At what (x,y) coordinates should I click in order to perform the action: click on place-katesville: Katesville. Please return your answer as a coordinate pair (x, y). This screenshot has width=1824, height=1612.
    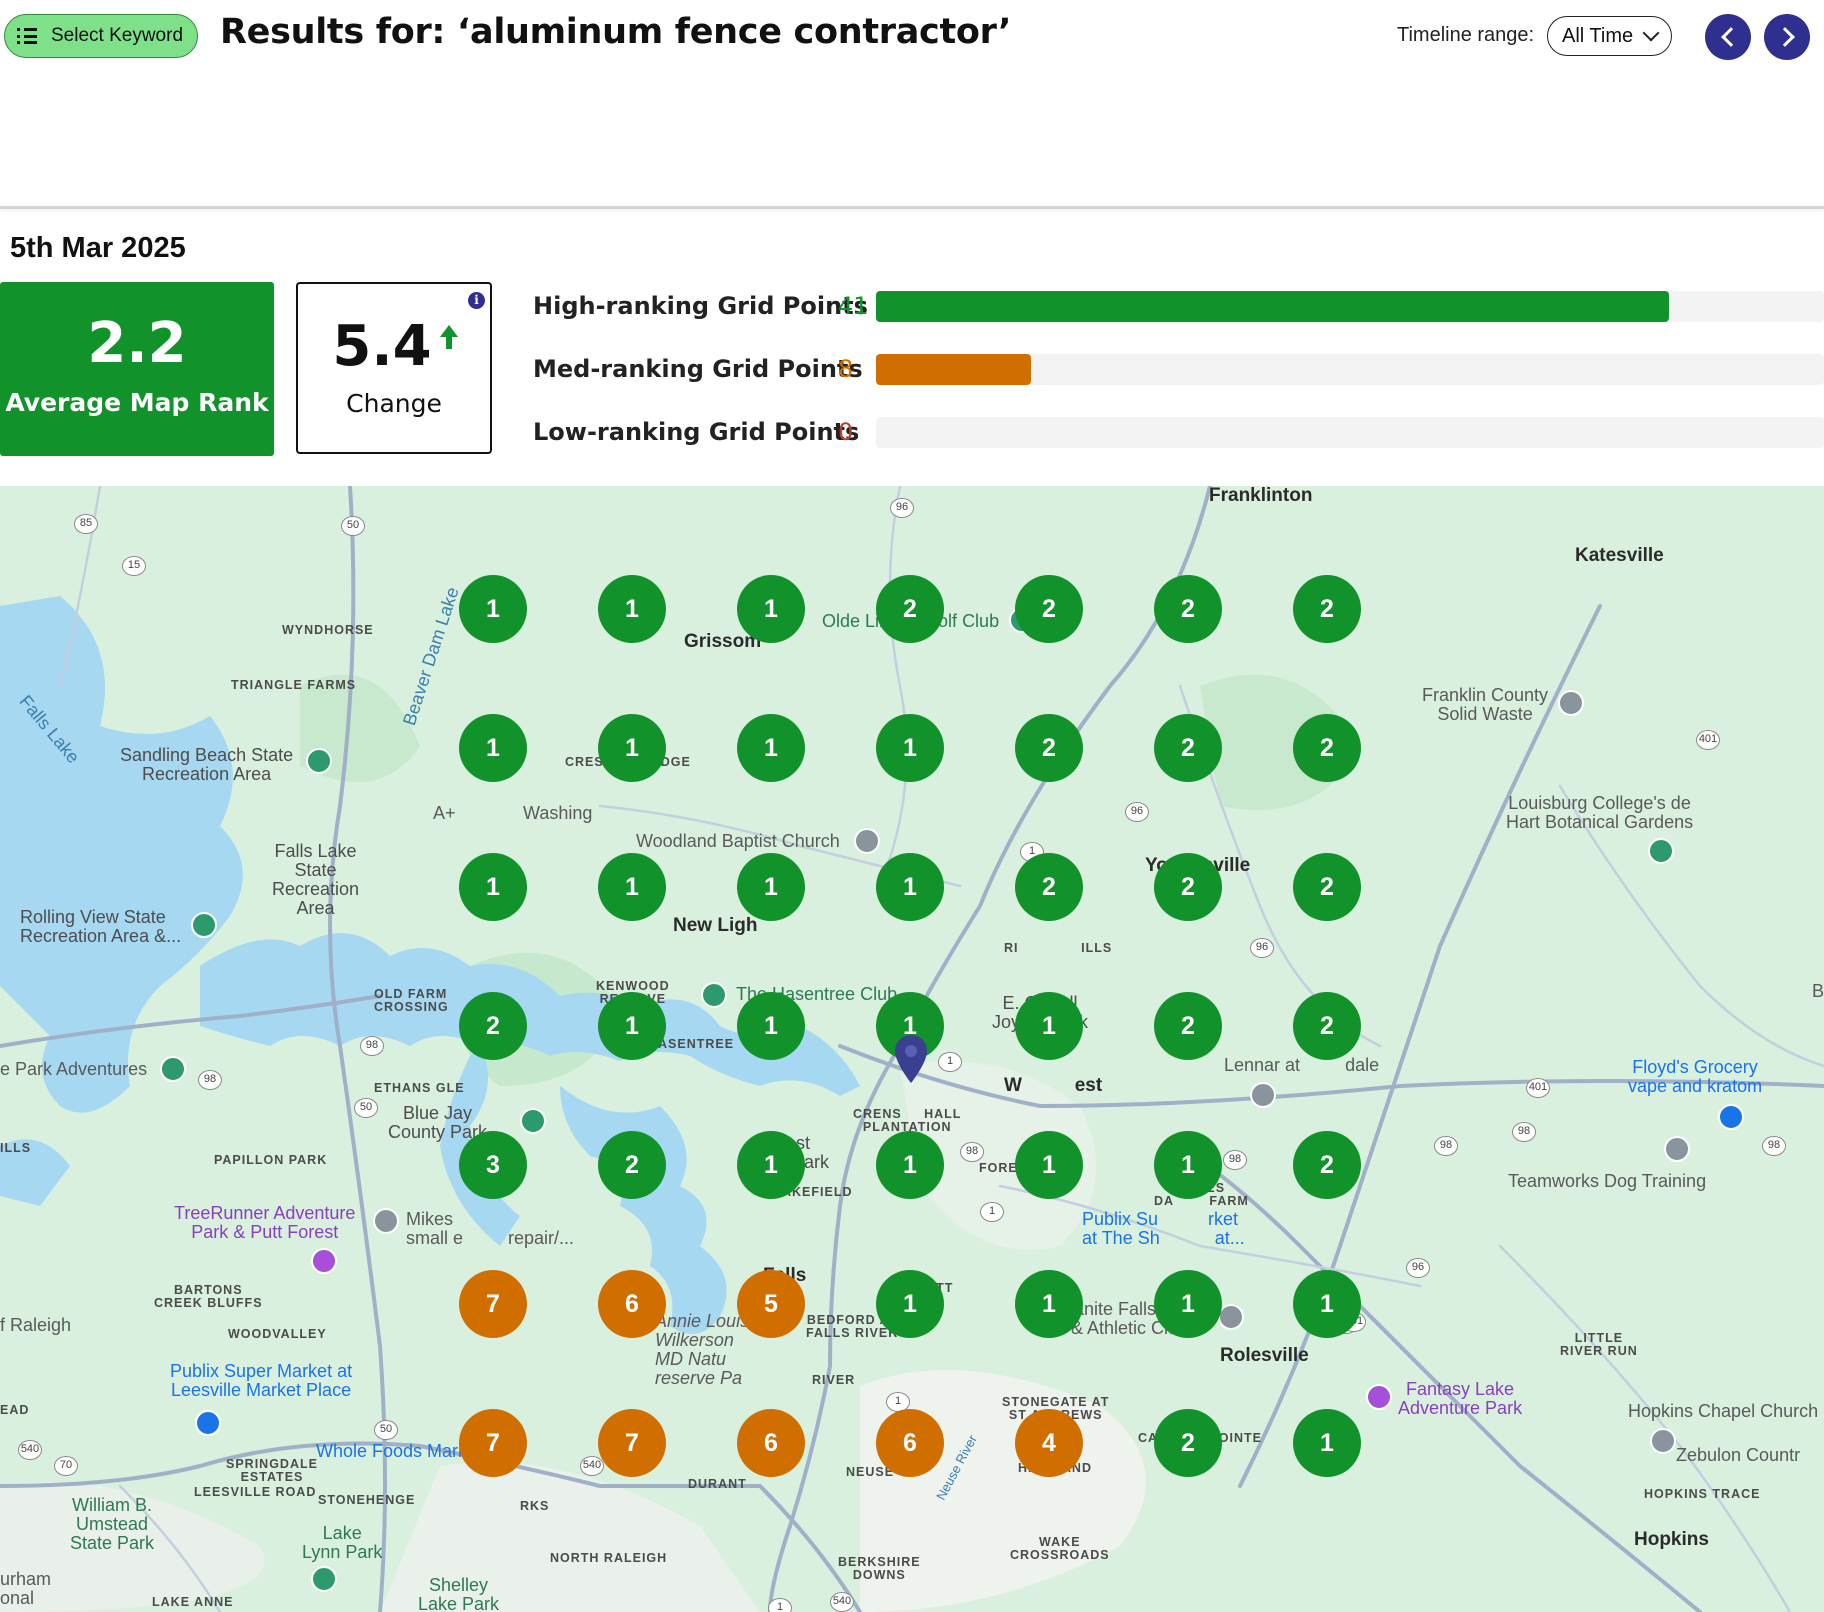
    Looking at the image, I should click on (1619, 555).